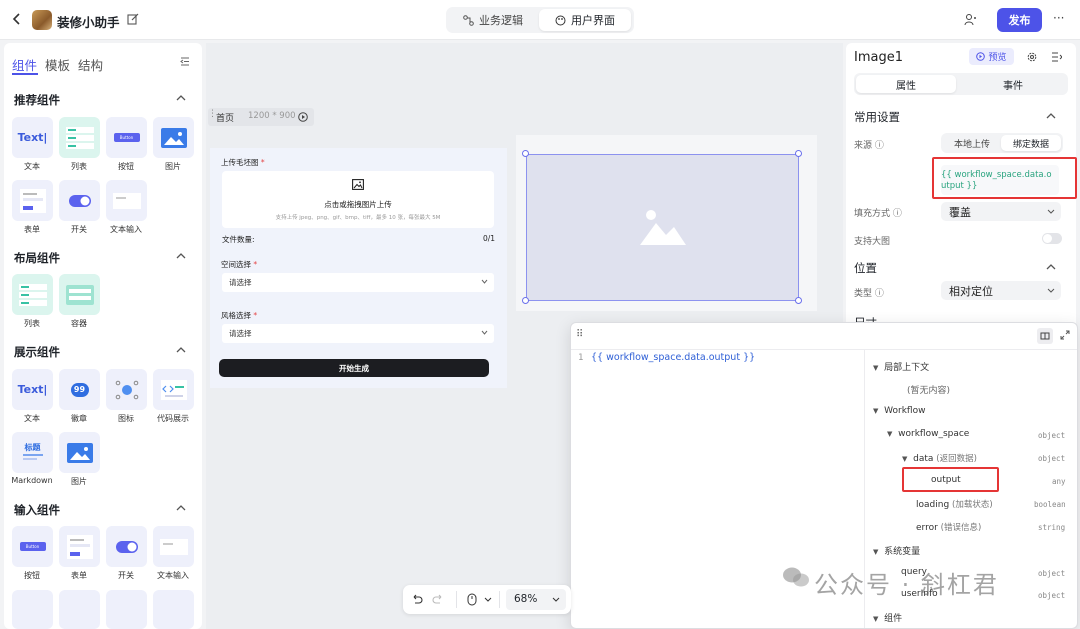 This screenshot has width=1080, height=629. What do you see at coordinates (468, 20) in the screenshot?
I see `flow-icon` at bounding box center [468, 20].